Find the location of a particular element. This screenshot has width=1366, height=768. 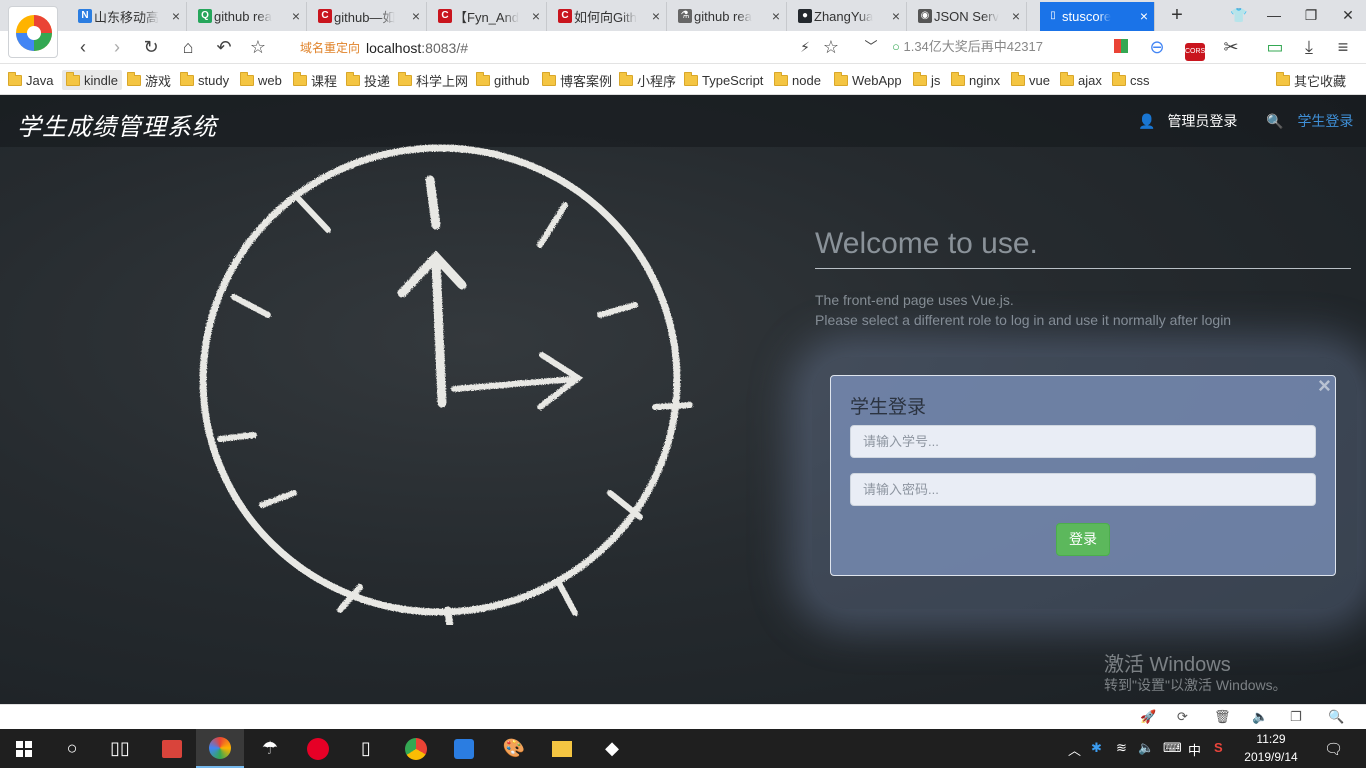

tab-title: github rea is located at coordinates (723, 16).